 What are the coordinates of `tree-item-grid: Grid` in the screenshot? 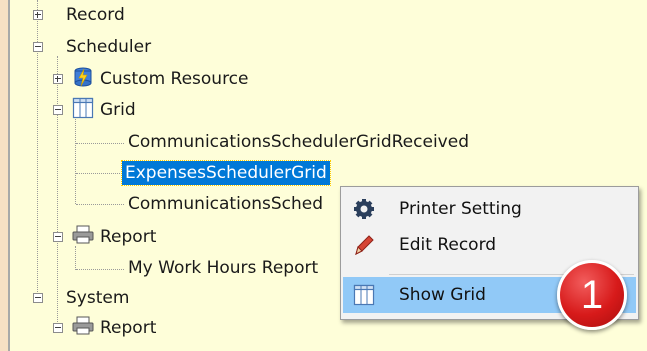 It's located at (118, 110).